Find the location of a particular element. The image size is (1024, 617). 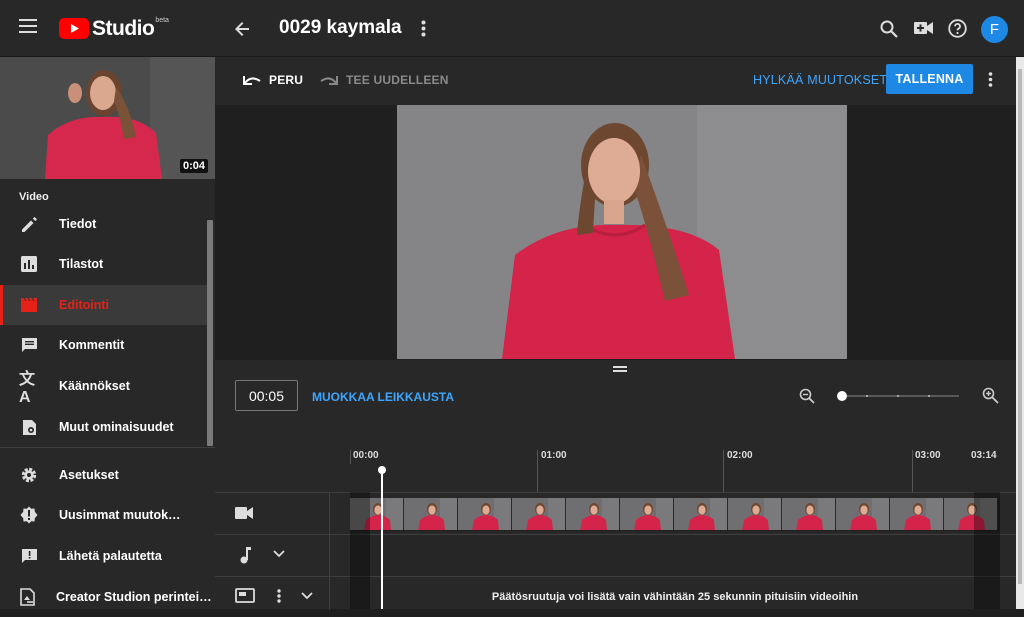

endscreen-icon is located at coordinates (245, 595).